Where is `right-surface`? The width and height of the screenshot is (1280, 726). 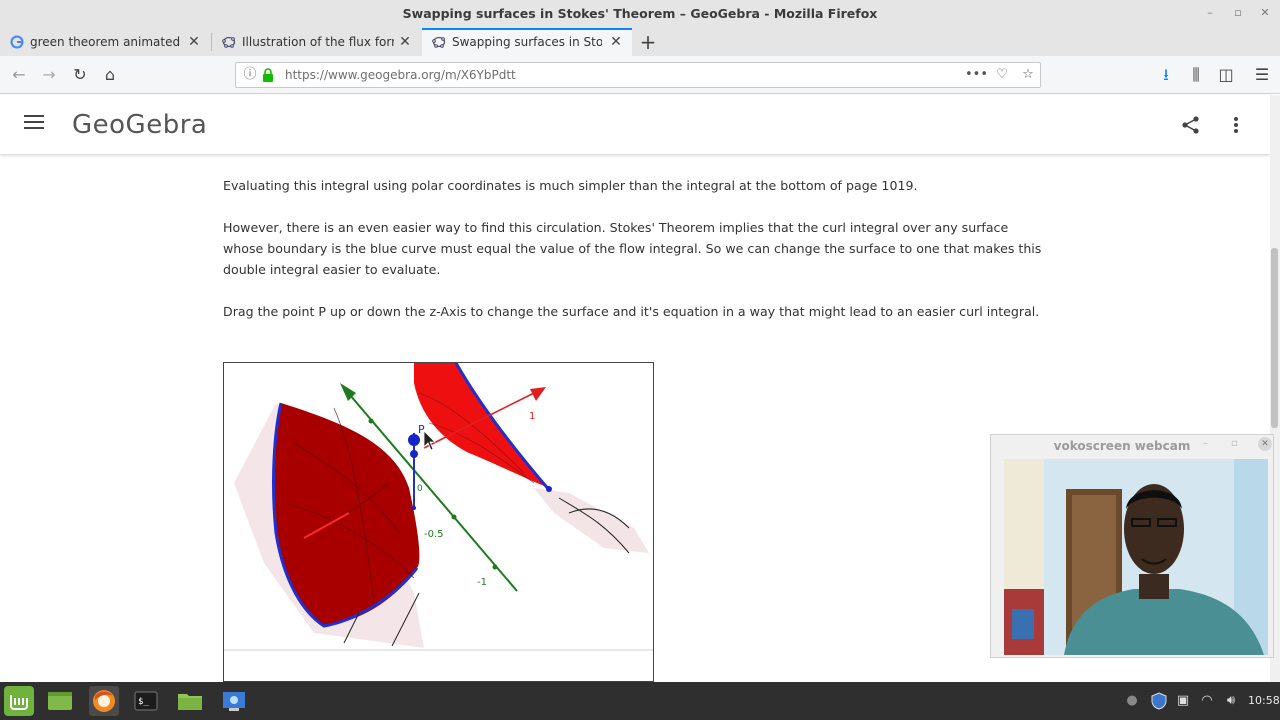
right-surface is located at coordinates (481, 425).